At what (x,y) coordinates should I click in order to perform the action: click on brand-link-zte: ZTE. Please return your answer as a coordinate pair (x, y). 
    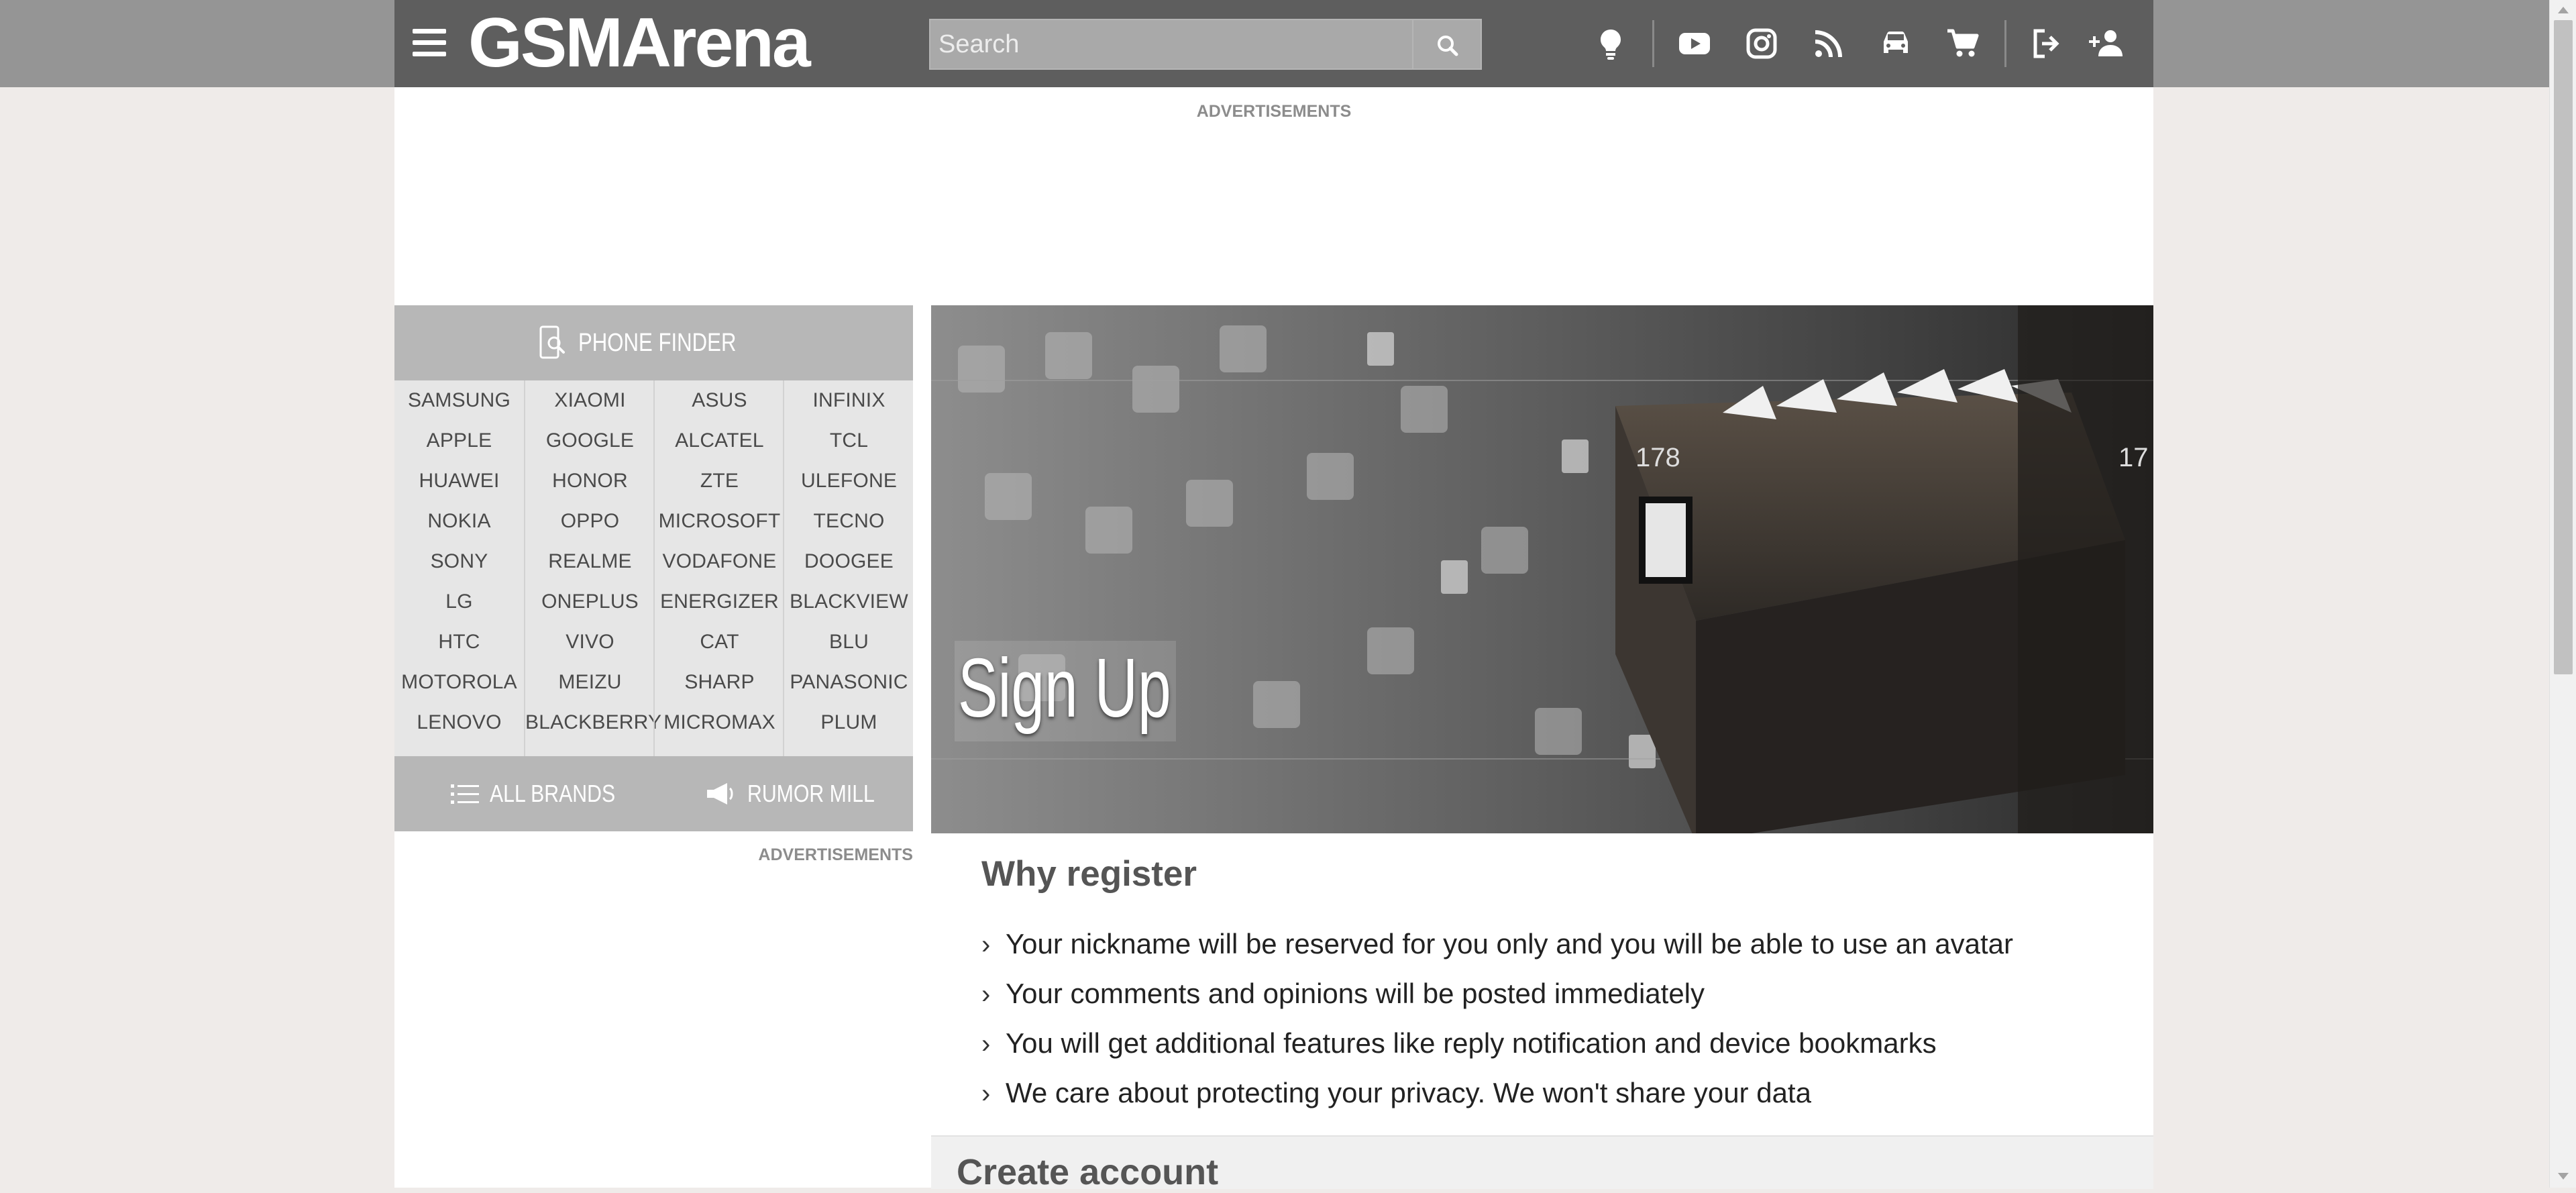
    Looking at the image, I should click on (719, 481).